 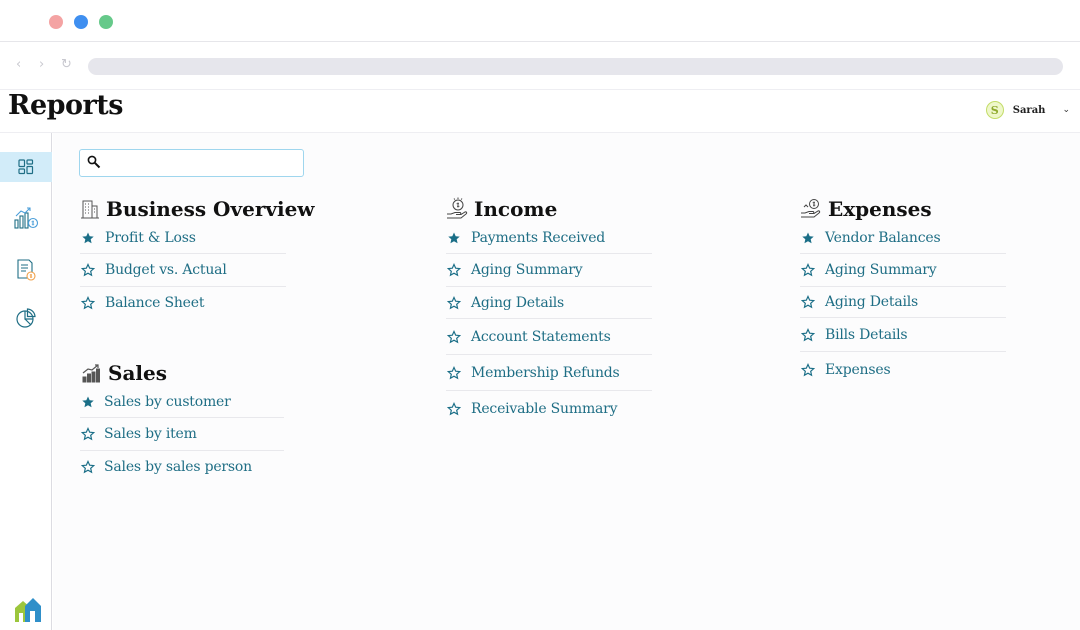 What do you see at coordinates (191, 163) in the screenshot?
I see `search-input` at bounding box center [191, 163].